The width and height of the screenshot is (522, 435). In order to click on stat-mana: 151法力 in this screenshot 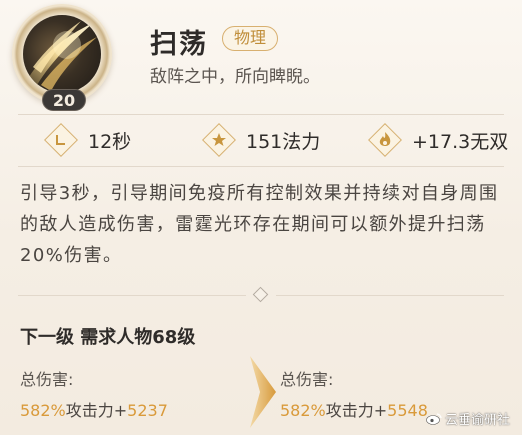, I will do `click(261, 140)`.